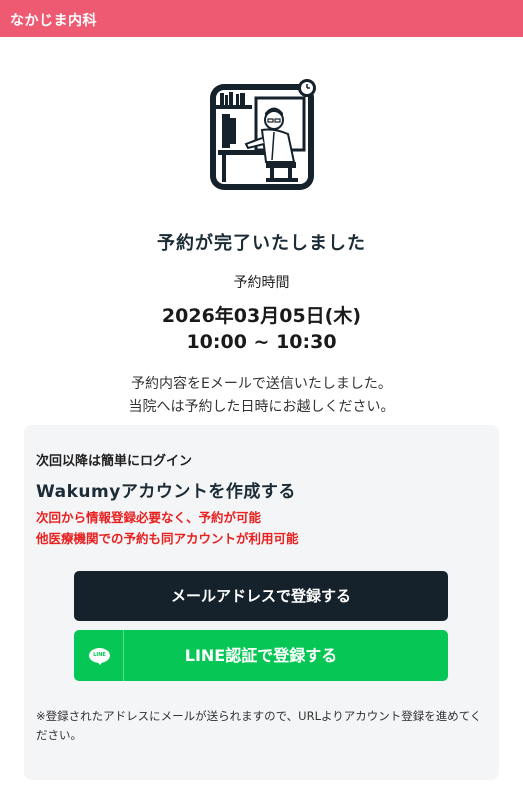 The image size is (523, 785). Describe the element at coordinates (261, 384) in the screenshot. I see `email-sent-message: 予約内容をEメールで送信いたしました。` at that location.